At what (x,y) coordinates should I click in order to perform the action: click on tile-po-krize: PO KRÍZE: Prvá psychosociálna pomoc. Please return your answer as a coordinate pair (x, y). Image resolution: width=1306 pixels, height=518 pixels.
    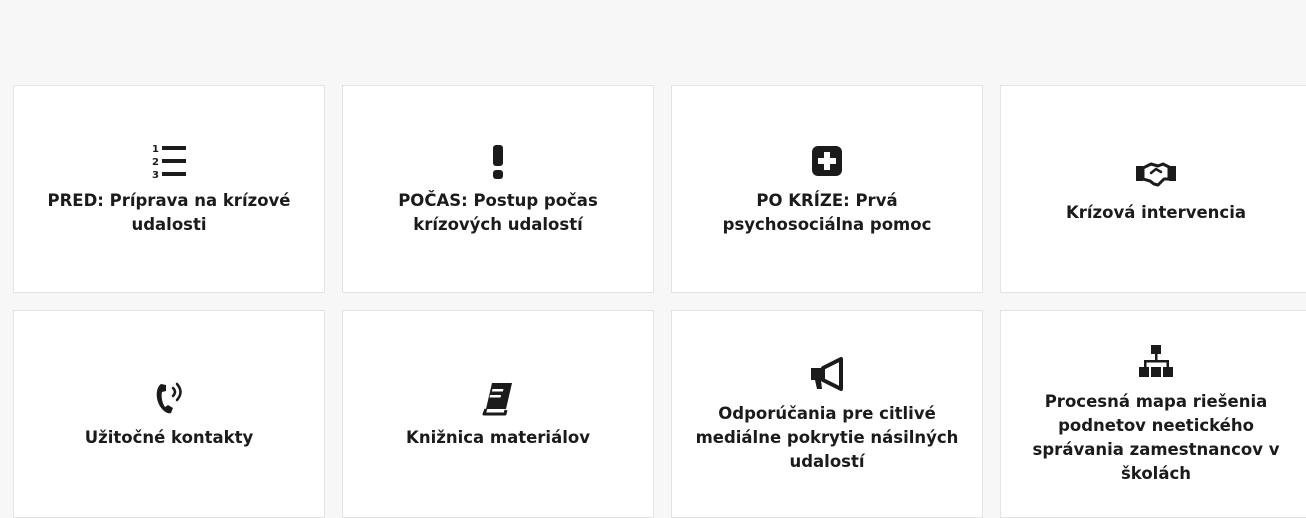
    Looking at the image, I should click on (827, 189).